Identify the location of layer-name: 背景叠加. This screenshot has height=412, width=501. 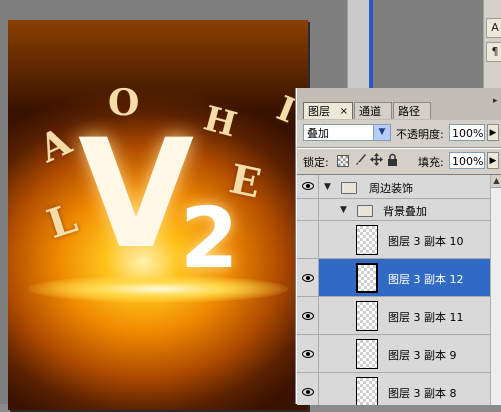
(405, 211).